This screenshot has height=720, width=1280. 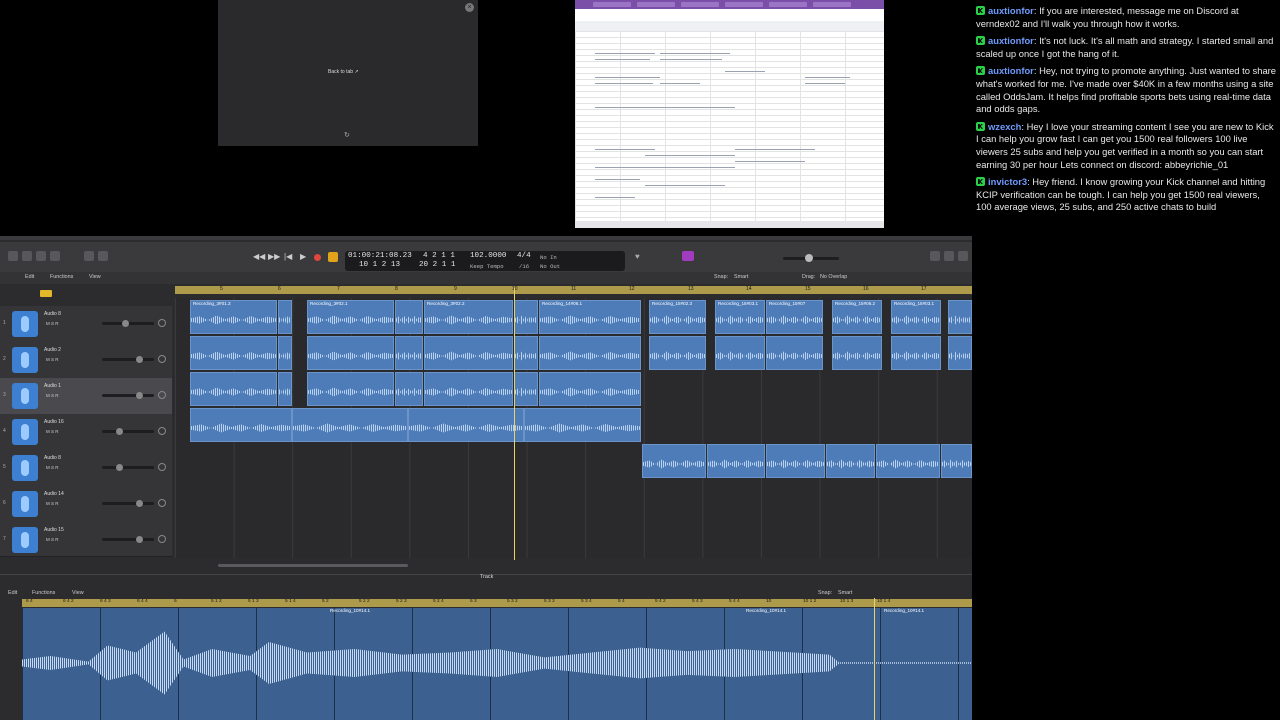 What do you see at coordinates (86, 468) in the screenshot?
I see `track-header: 5 Audio 8 M S R` at bounding box center [86, 468].